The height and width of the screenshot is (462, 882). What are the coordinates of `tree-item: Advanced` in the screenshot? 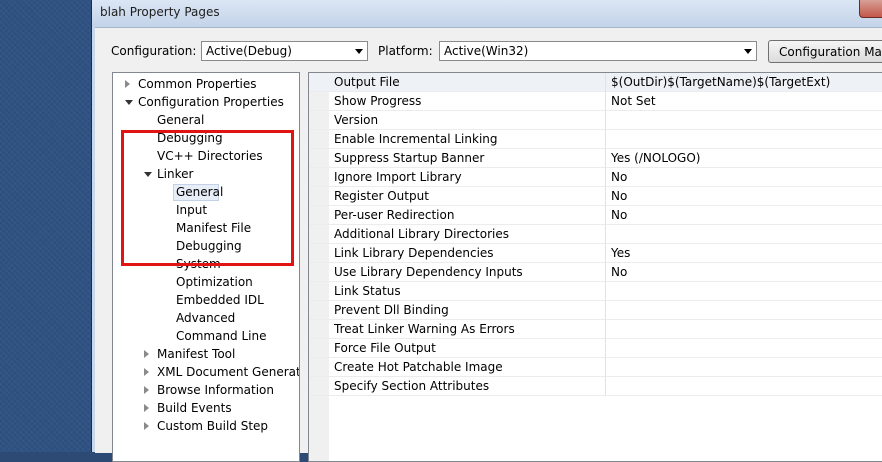 It's located at (206, 318).